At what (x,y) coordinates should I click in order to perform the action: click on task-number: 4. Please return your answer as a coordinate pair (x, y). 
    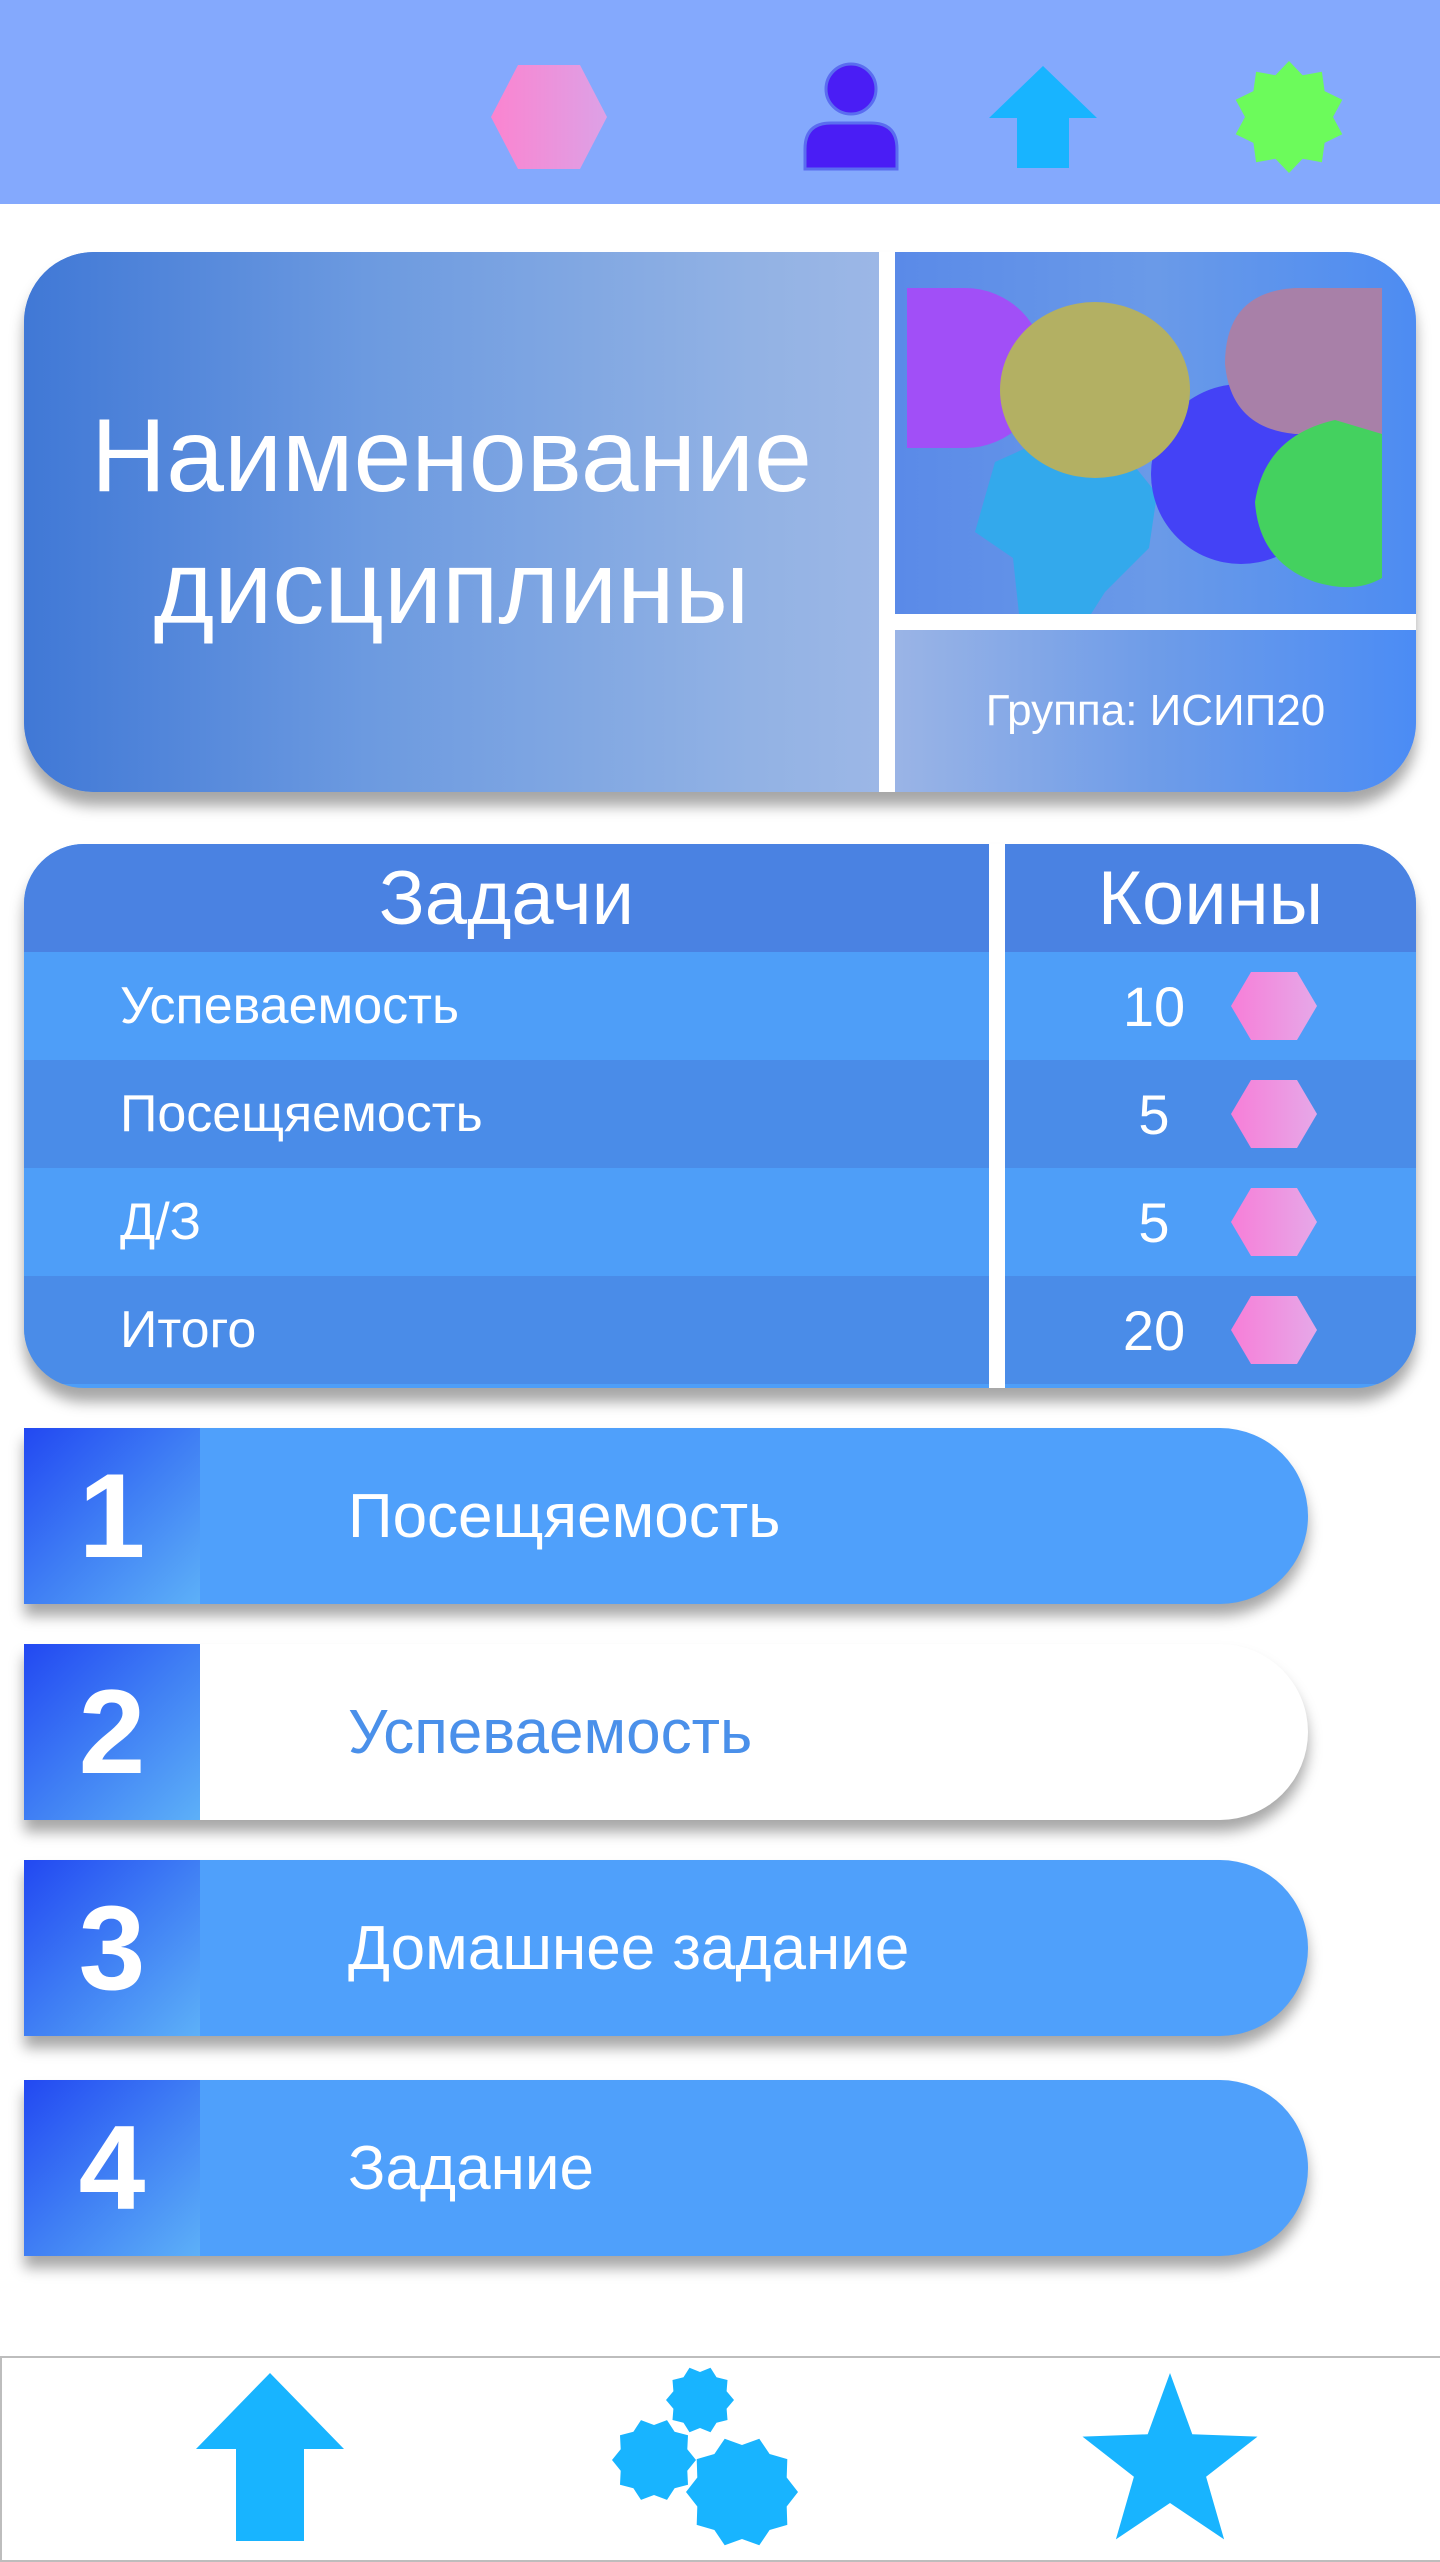
    Looking at the image, I should click on (112, 2168).